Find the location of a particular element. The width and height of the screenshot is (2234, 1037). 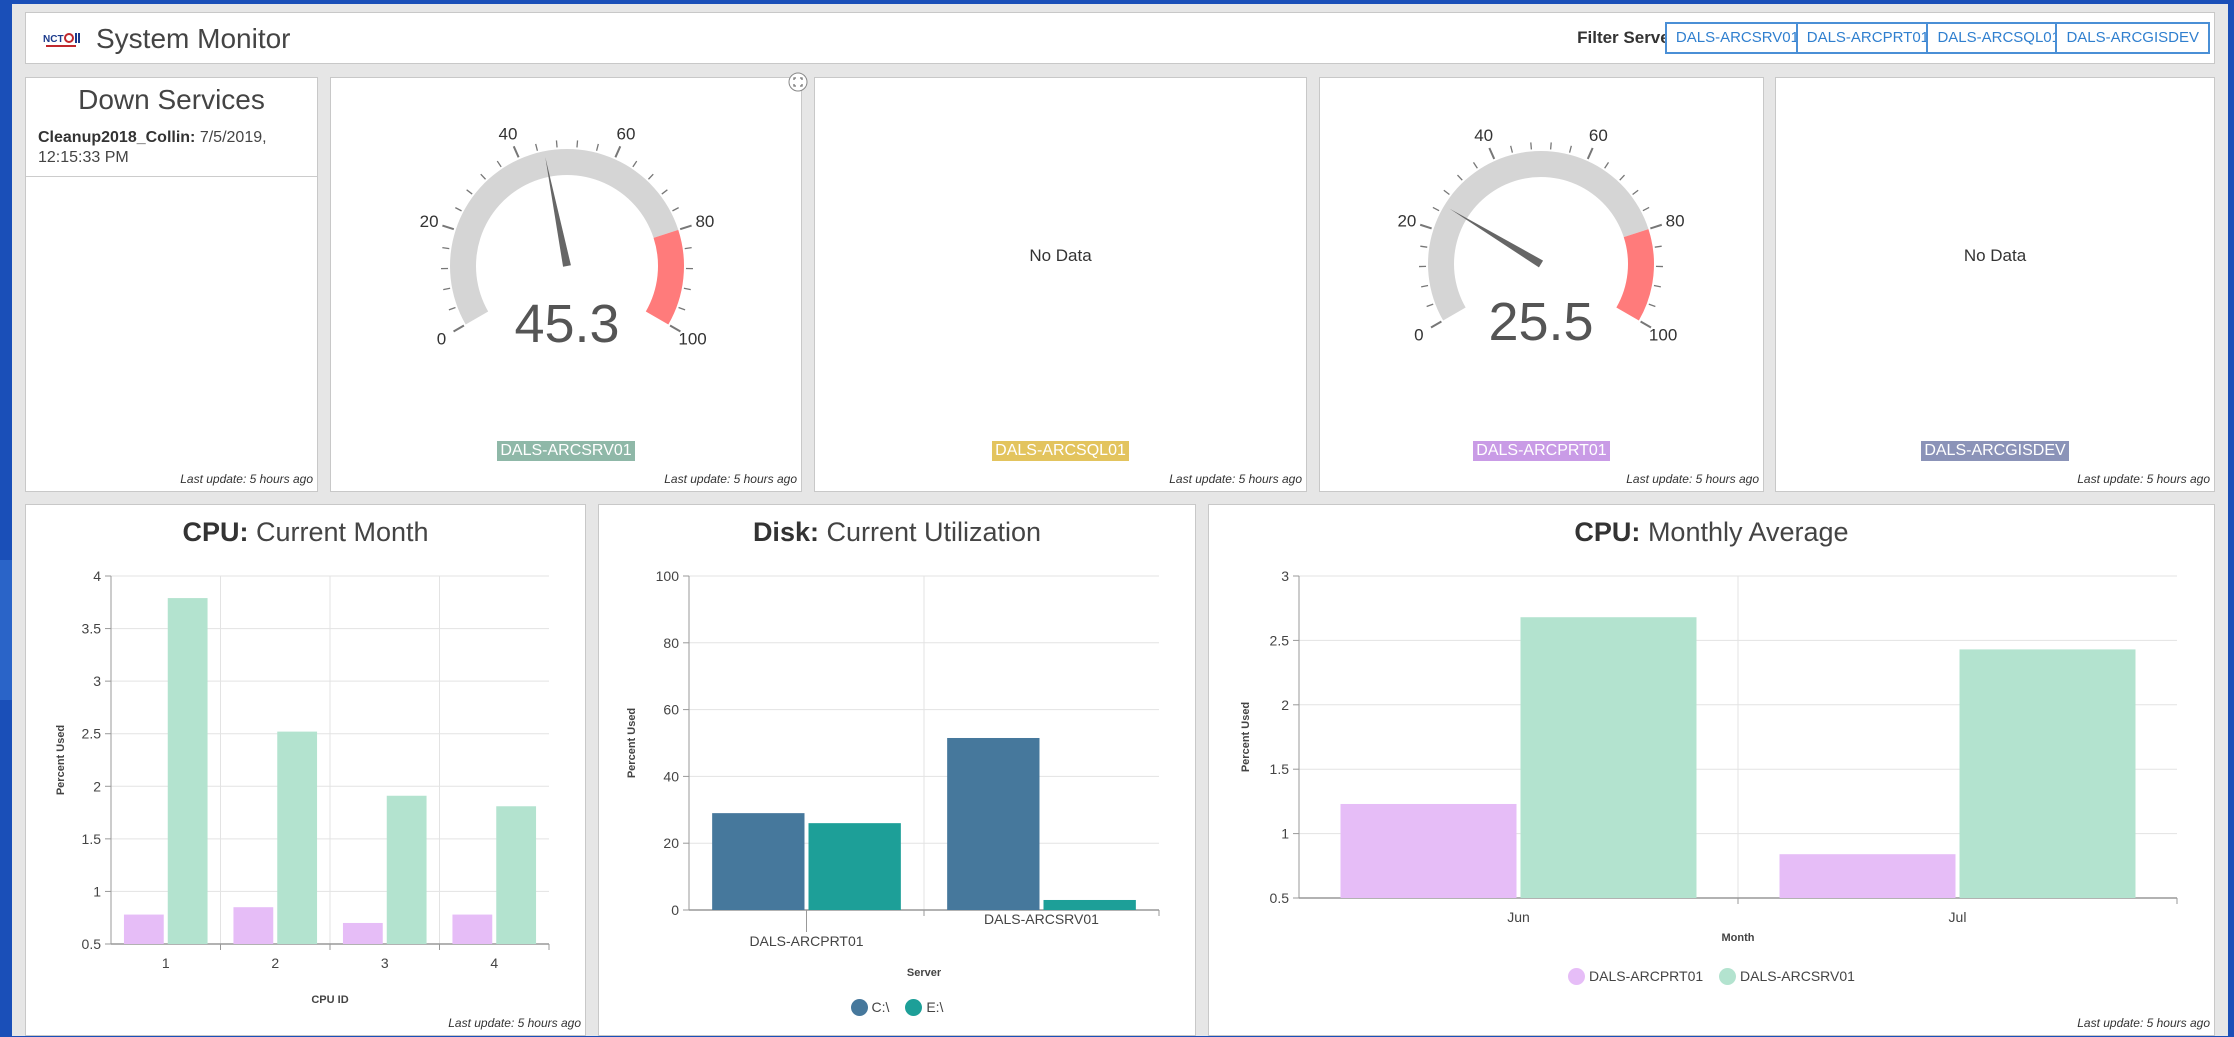

cpu-current-month-chart: 0.511.522.533.541234CPU IDPercent Used is located at coordinates (306, 771).